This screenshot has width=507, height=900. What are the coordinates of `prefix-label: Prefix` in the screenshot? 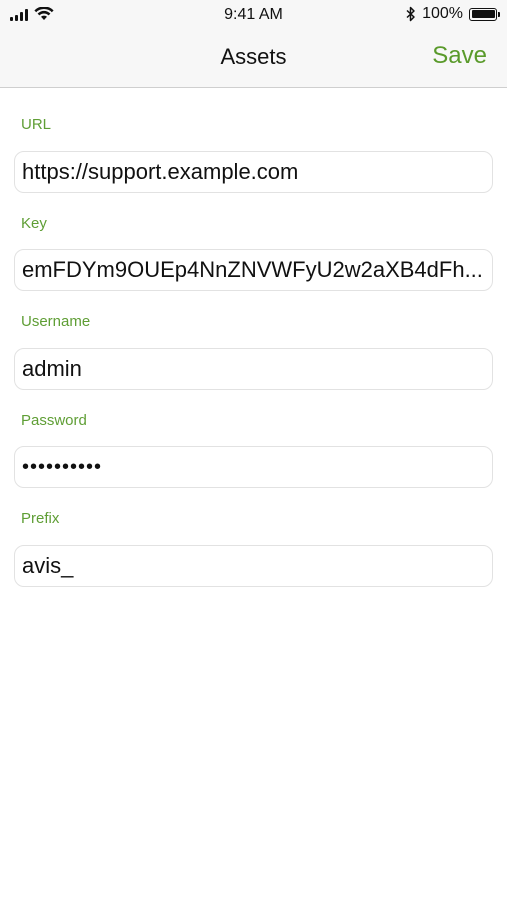 It's located at (40, 518).